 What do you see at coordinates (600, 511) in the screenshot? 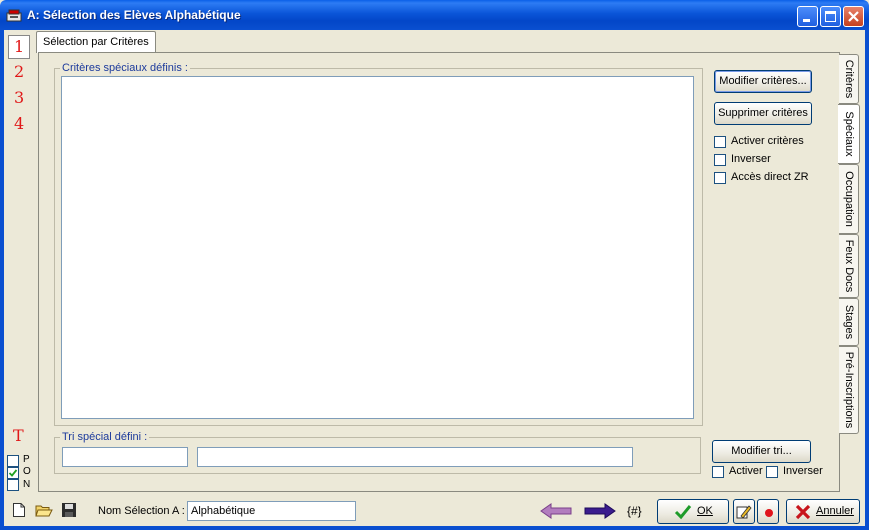
I see `arrow-right-icon` at bounding box center [600, 511].